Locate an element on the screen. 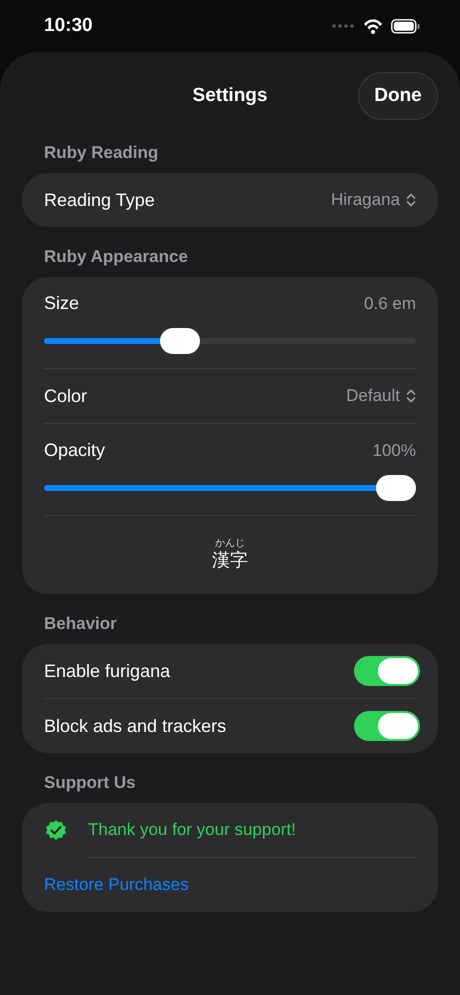 This screenshot has height=995, width=460. signal-icon is located at coordinates (343, 26).